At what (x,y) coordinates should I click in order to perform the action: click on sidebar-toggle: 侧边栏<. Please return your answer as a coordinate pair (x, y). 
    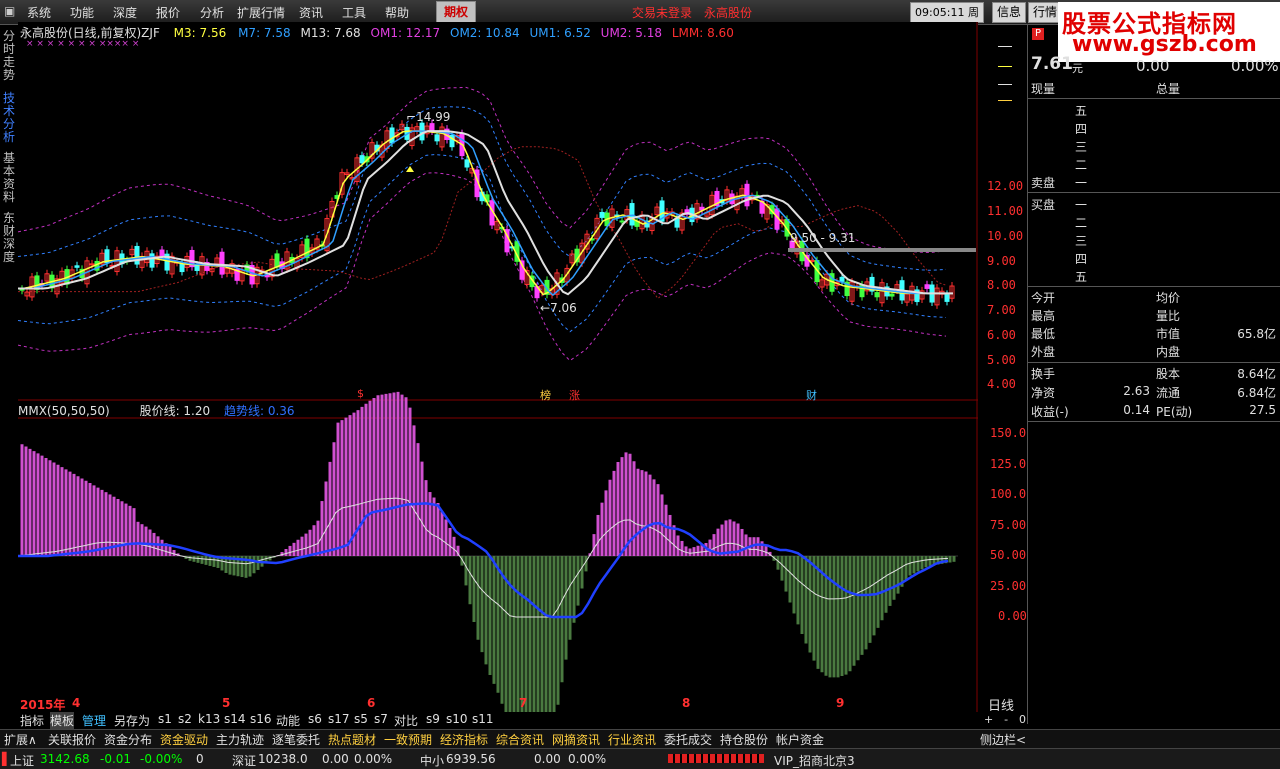
    Looking at the image, I should click on (1003, 739).